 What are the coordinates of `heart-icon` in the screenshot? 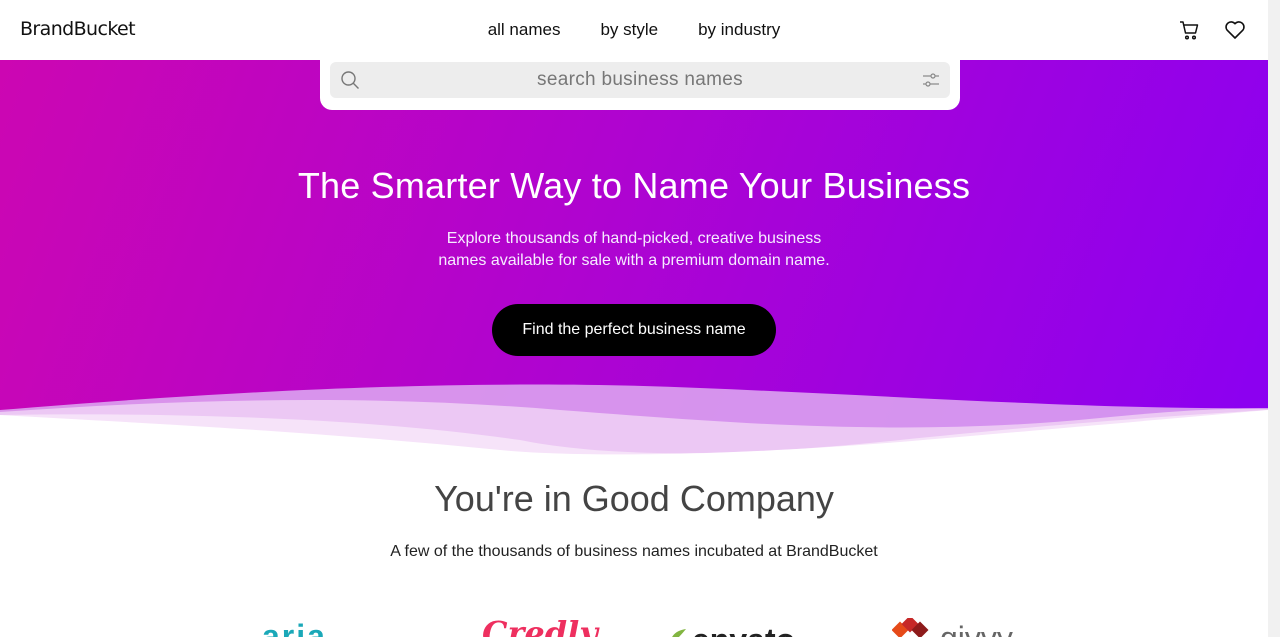 It's located at (1235, 30).